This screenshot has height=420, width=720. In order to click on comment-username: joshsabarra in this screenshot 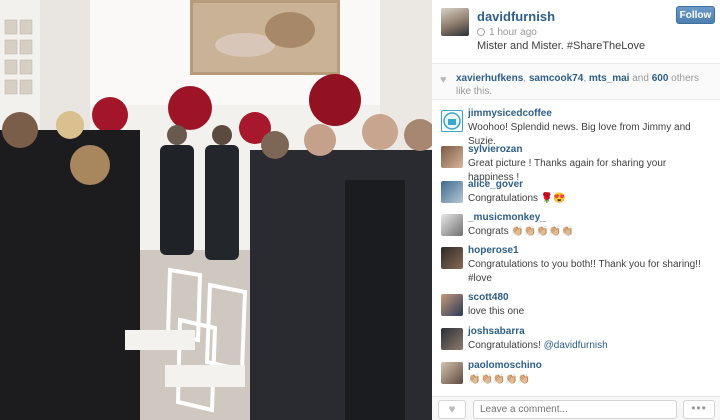, I will do `click(496, 331)`.